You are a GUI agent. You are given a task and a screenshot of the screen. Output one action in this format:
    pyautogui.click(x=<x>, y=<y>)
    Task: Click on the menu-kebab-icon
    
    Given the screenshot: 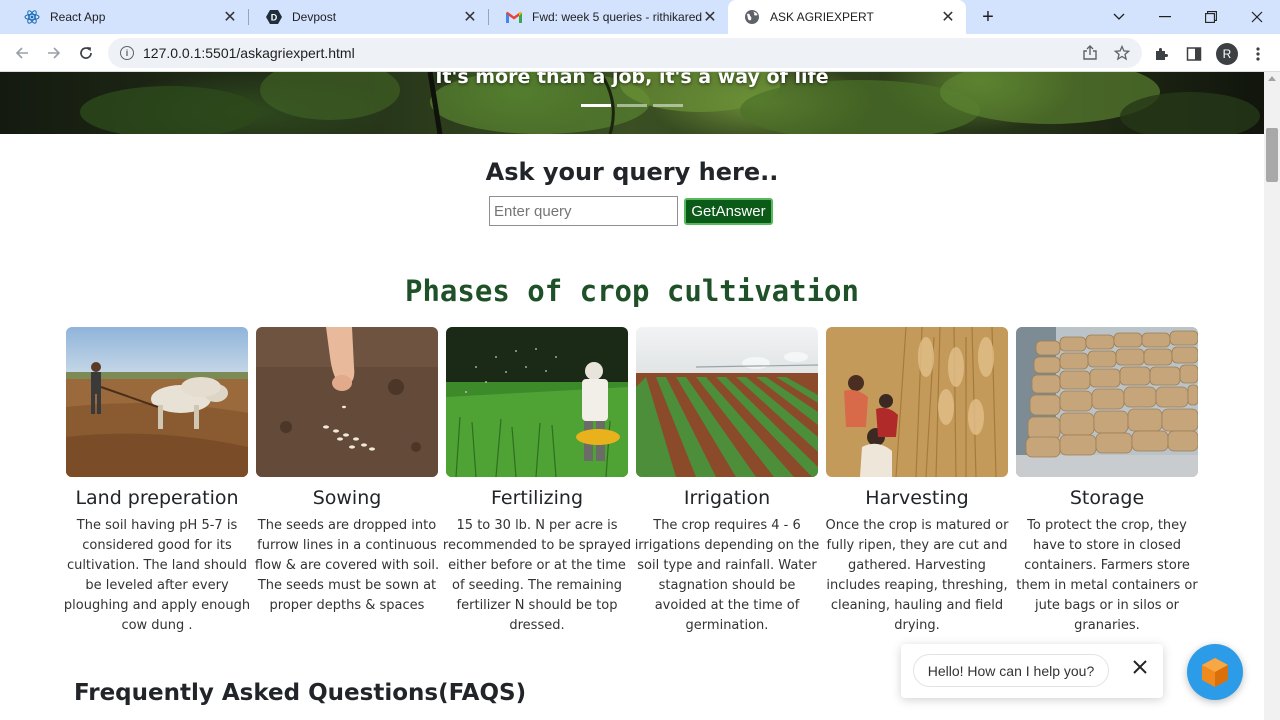 What is the action you would take?
    pyautogui.click(x=1258, y=54)
    